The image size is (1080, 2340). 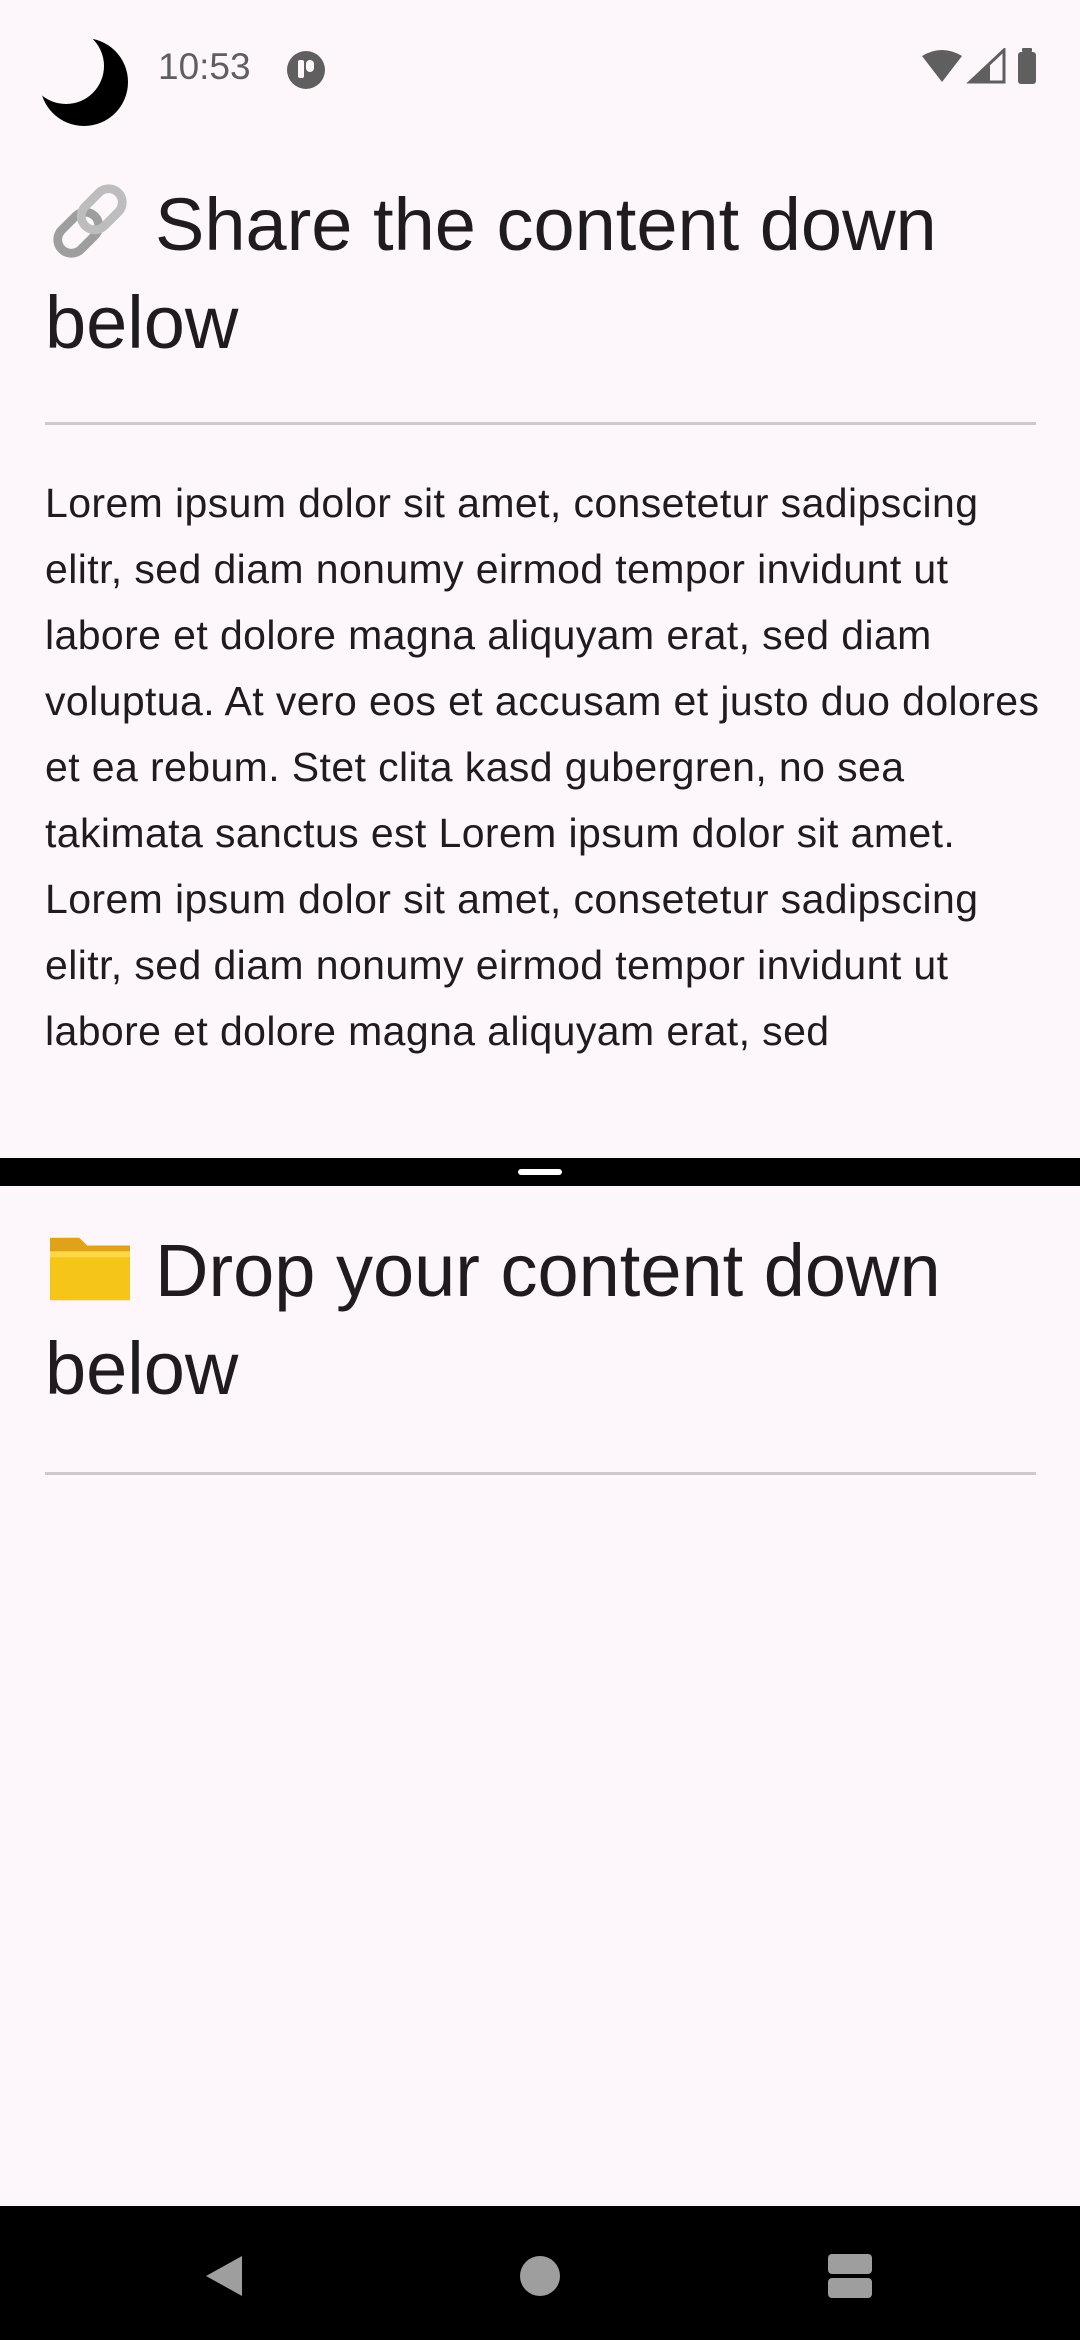 I want to click on drop-title: Drop your content down below, so click(x=545, y=1320).